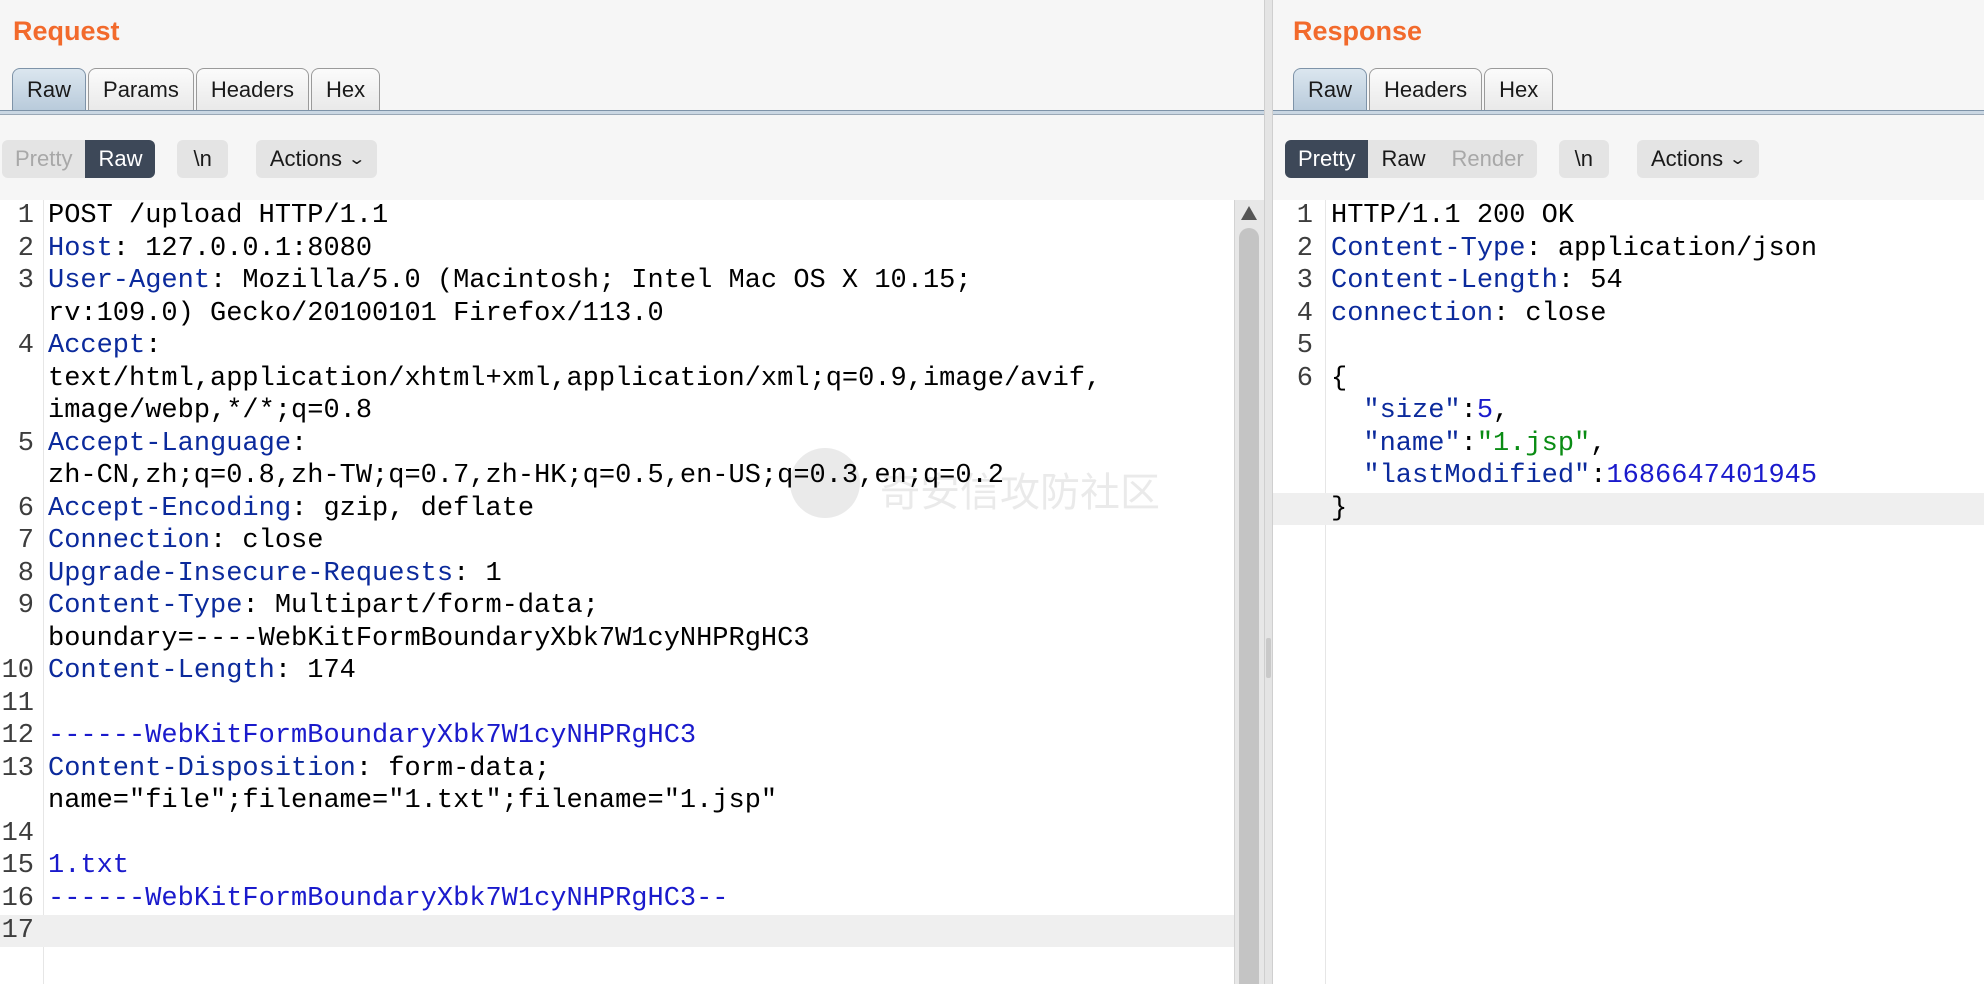 The width and height of the screenshot is (1984, 984). I want to click on token-key: "size", so click(1396, 411).